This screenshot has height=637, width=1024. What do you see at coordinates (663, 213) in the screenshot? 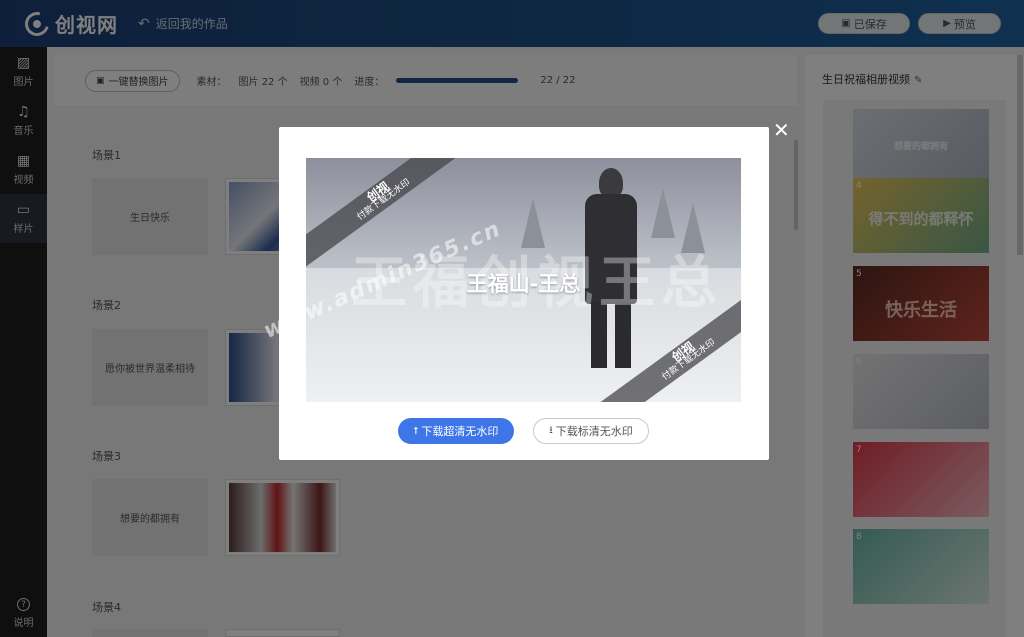
I see `tree-shape` at bounding box center [663, 213].